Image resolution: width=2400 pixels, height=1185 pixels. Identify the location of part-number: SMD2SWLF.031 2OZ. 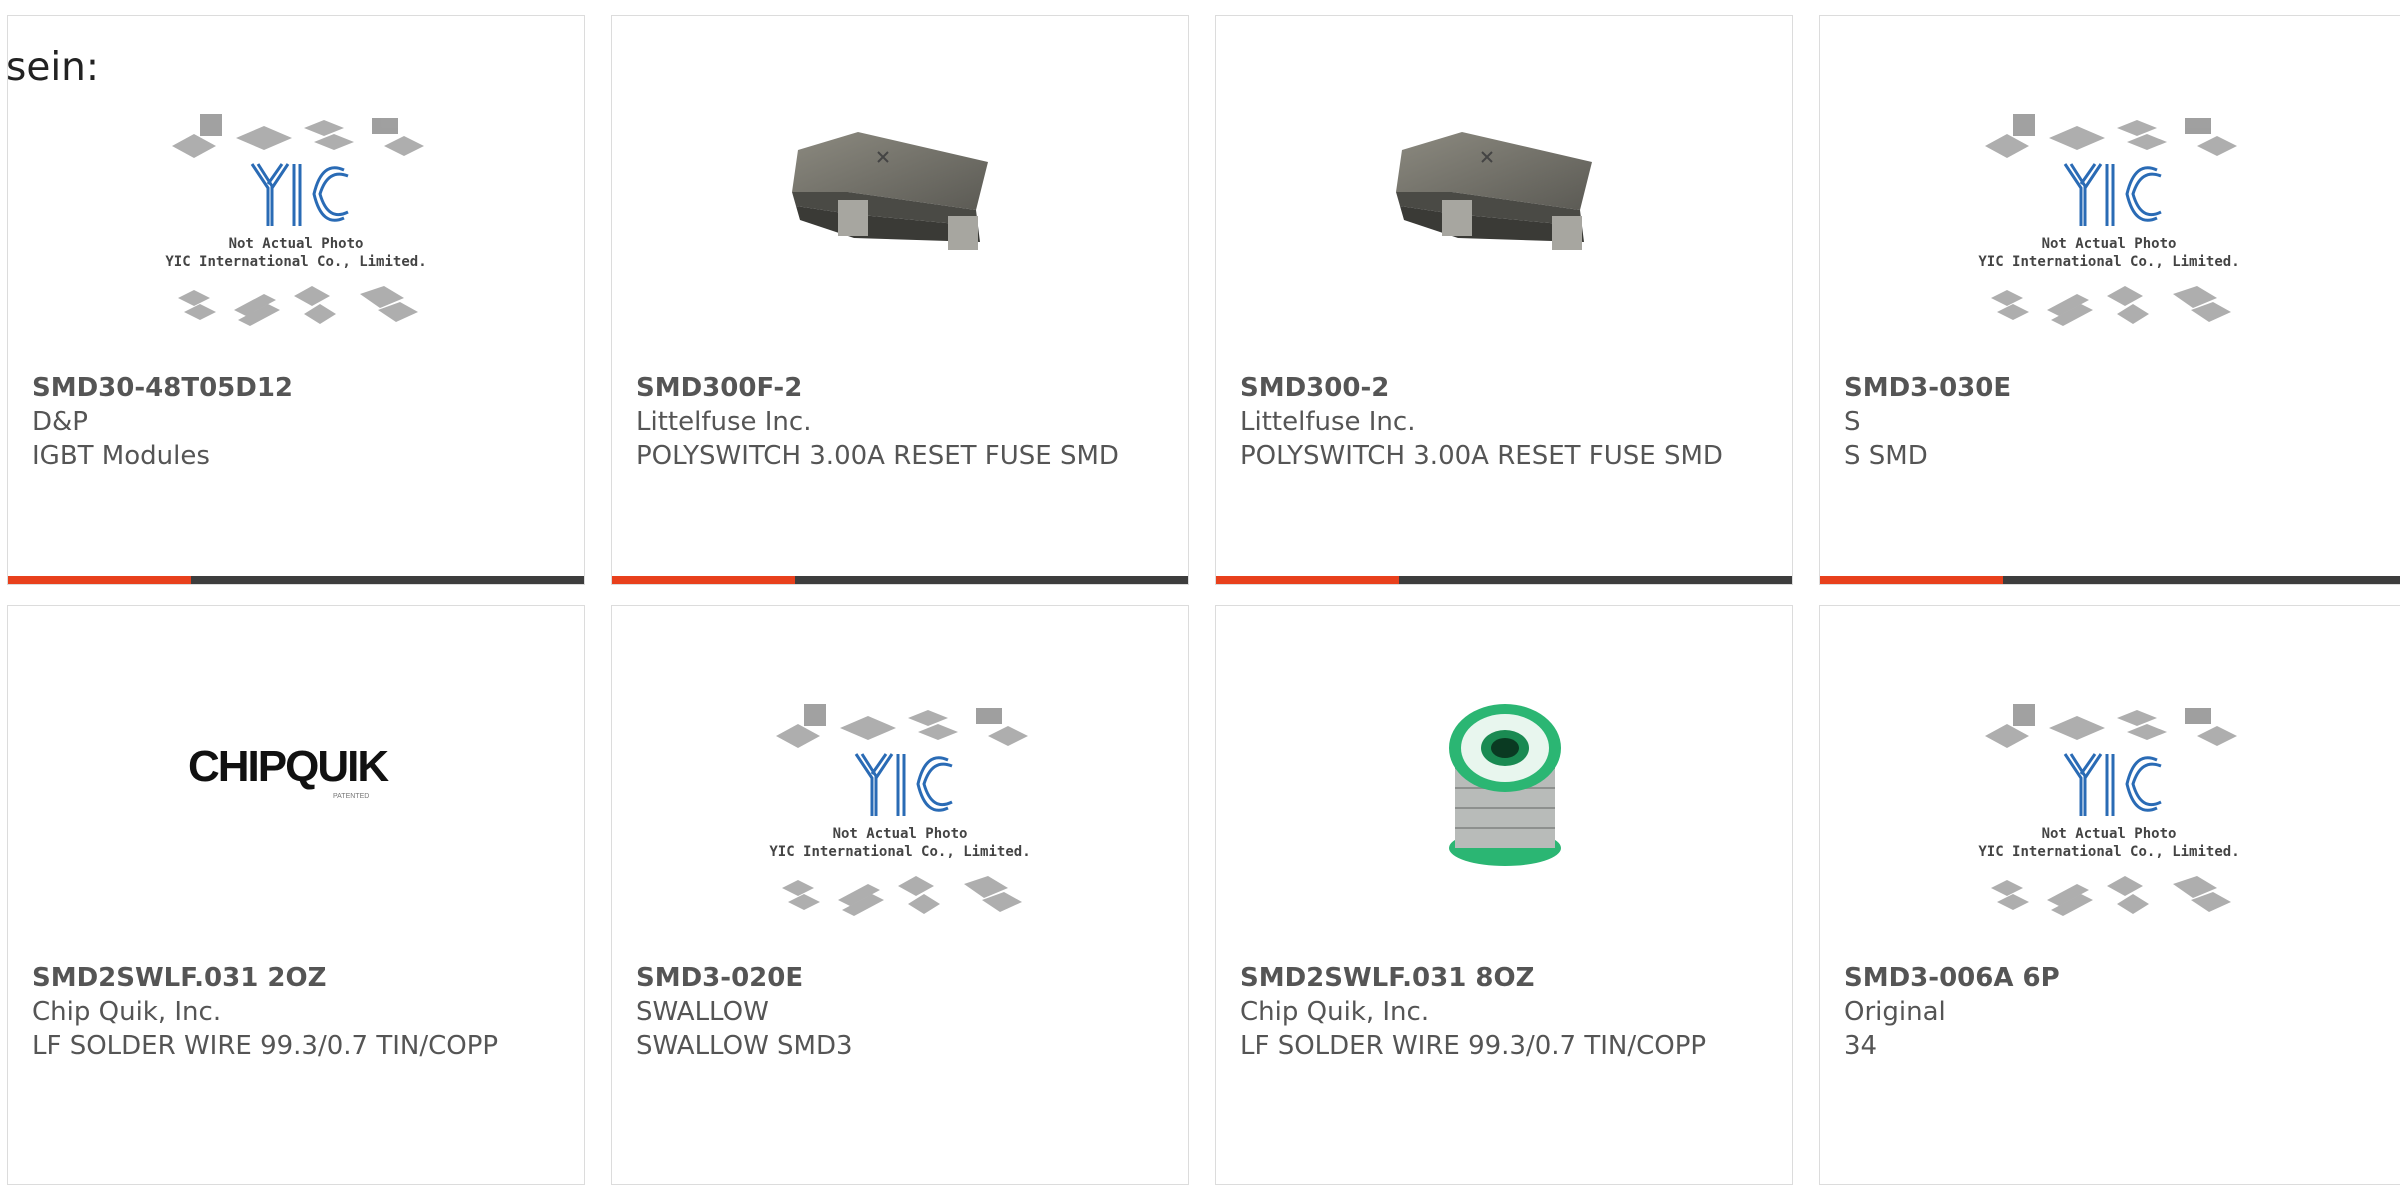
(296, 978).